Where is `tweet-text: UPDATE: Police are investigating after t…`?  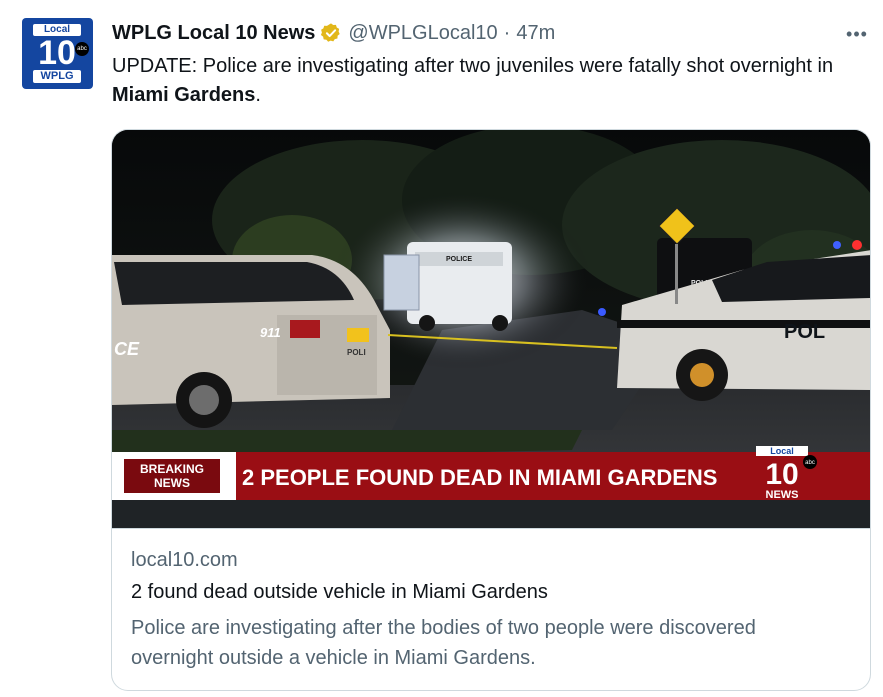 tweet-text: UPDATE: Police are investigating after t… is located at coordinates (482, 81).